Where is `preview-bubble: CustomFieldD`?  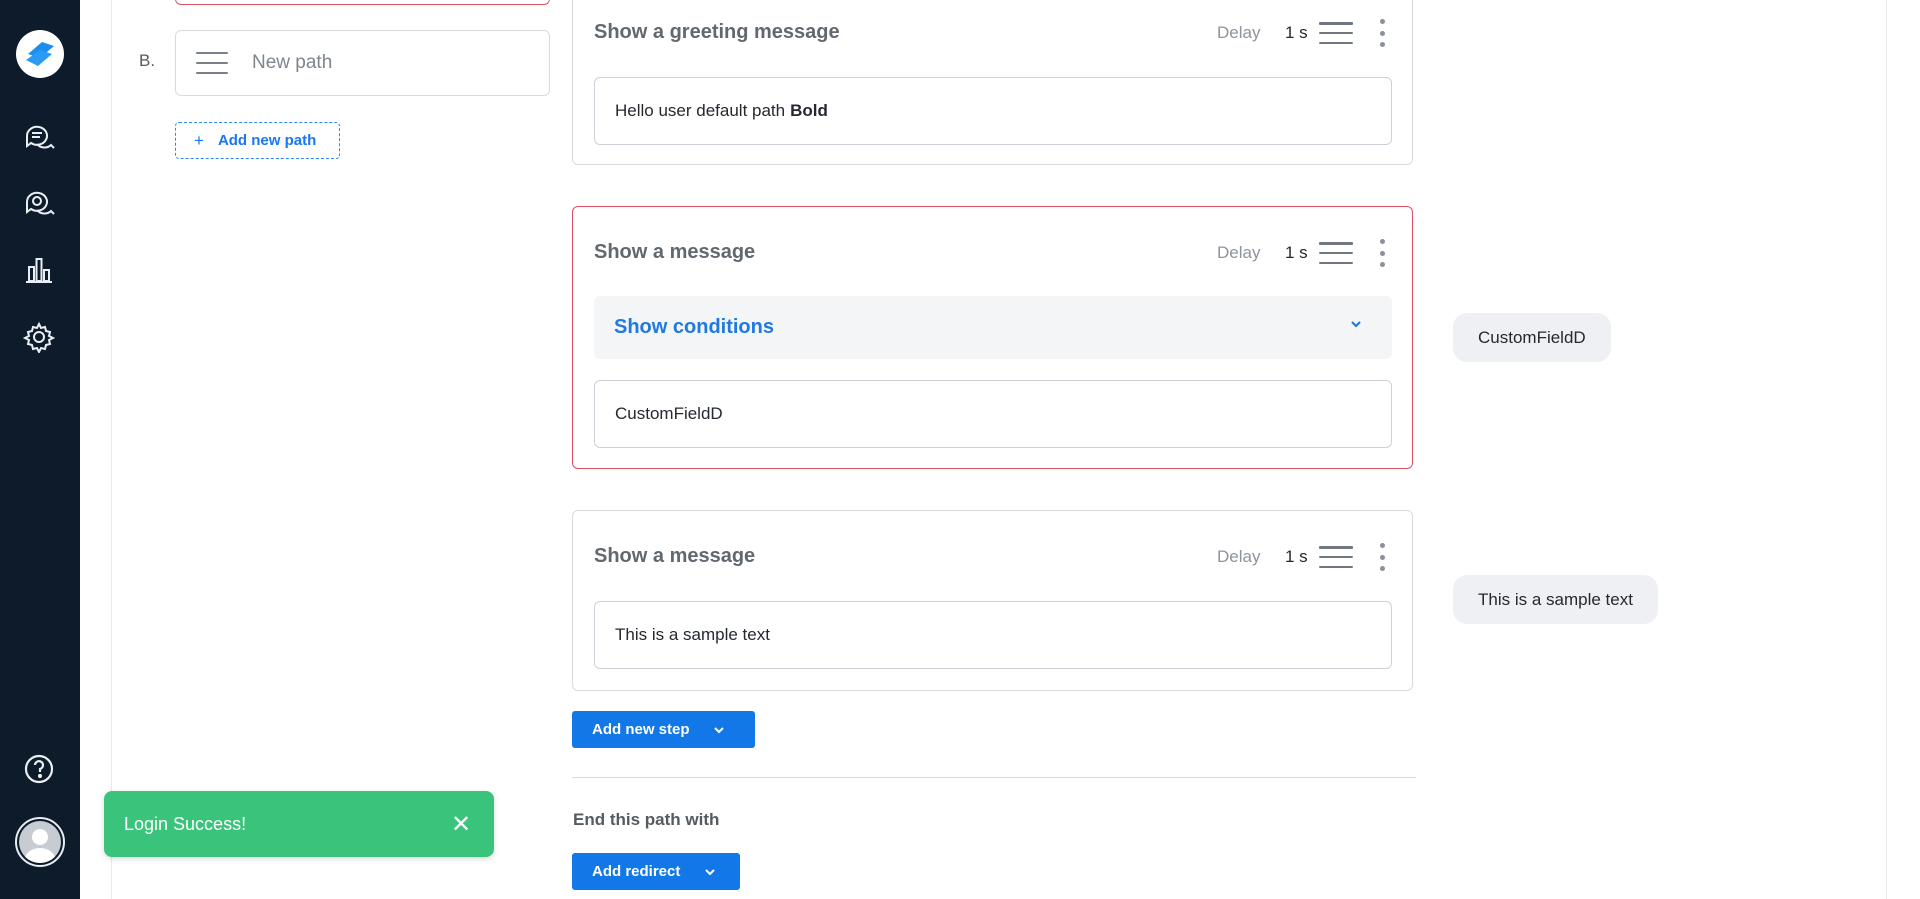
preview-bubble: CustomFieldD is located at coordinates (1532, 337).